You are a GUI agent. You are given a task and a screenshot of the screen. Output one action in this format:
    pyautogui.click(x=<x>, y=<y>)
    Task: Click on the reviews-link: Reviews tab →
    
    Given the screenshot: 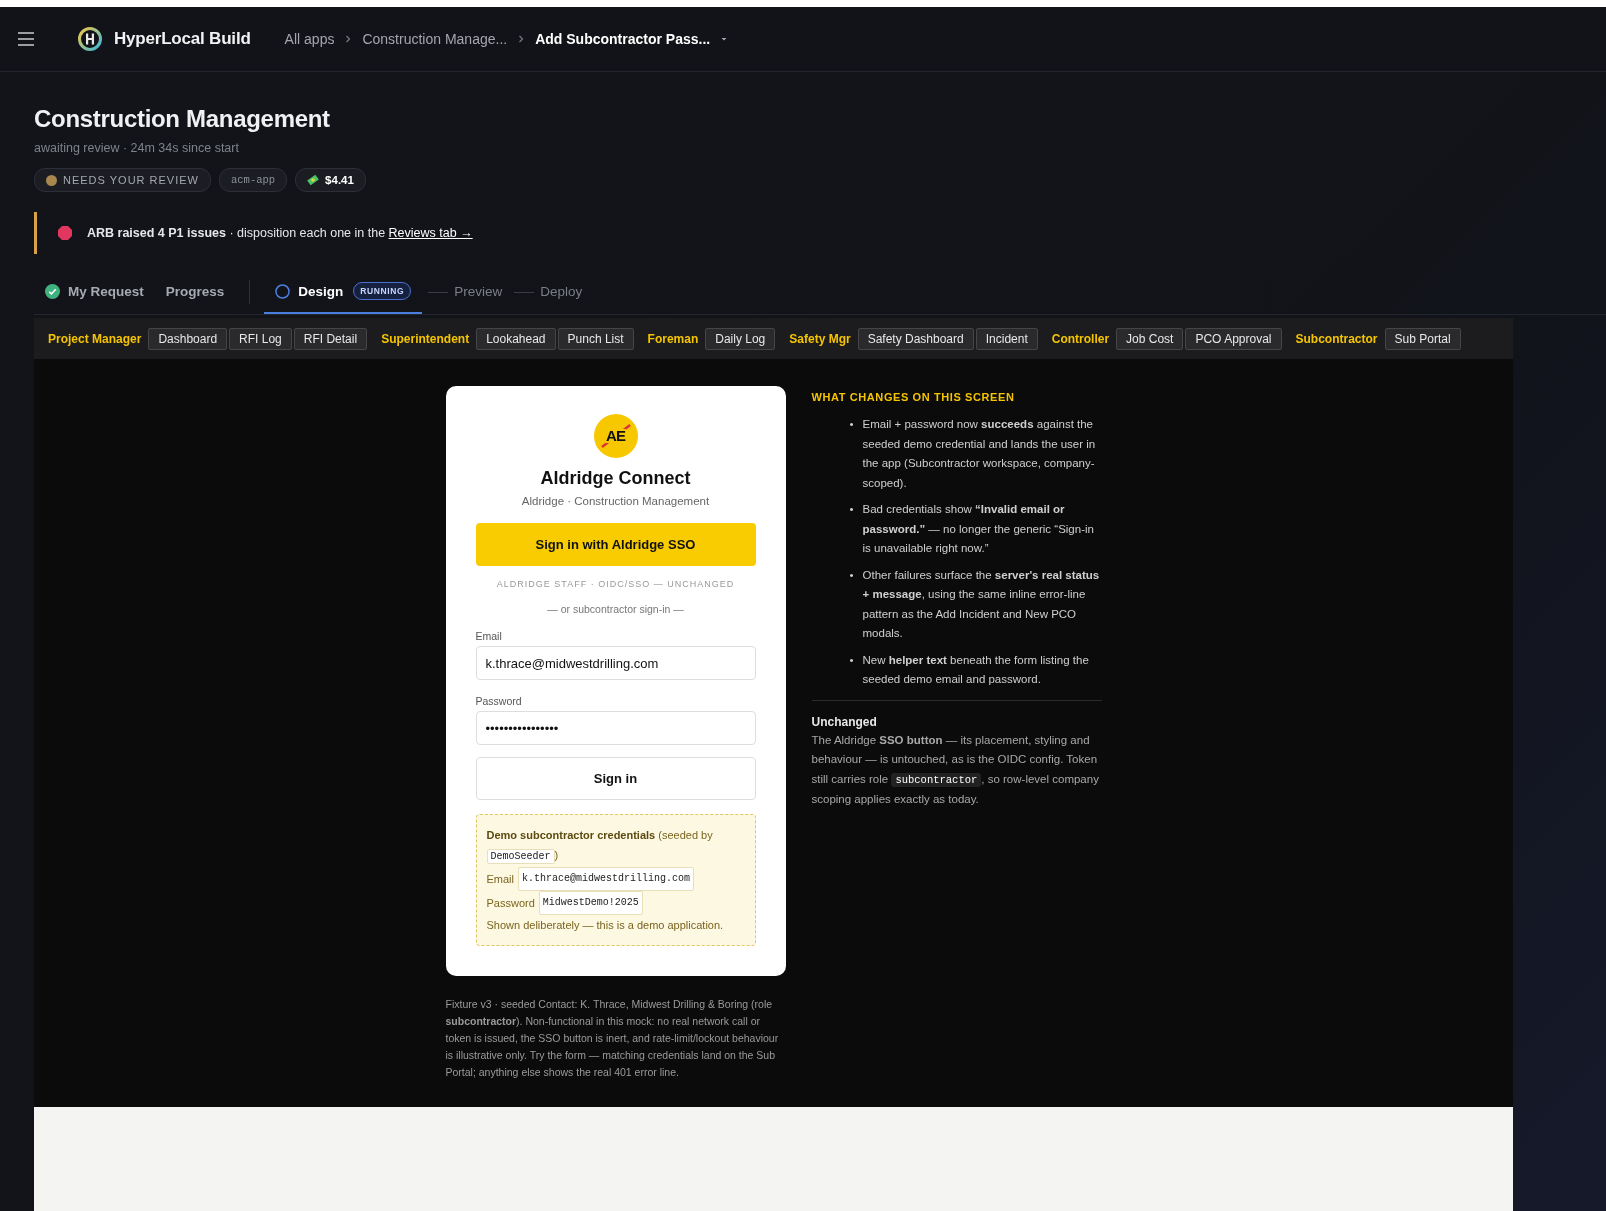 What is the action you would take?
    pyautogui.click(x=430, y=233)
    